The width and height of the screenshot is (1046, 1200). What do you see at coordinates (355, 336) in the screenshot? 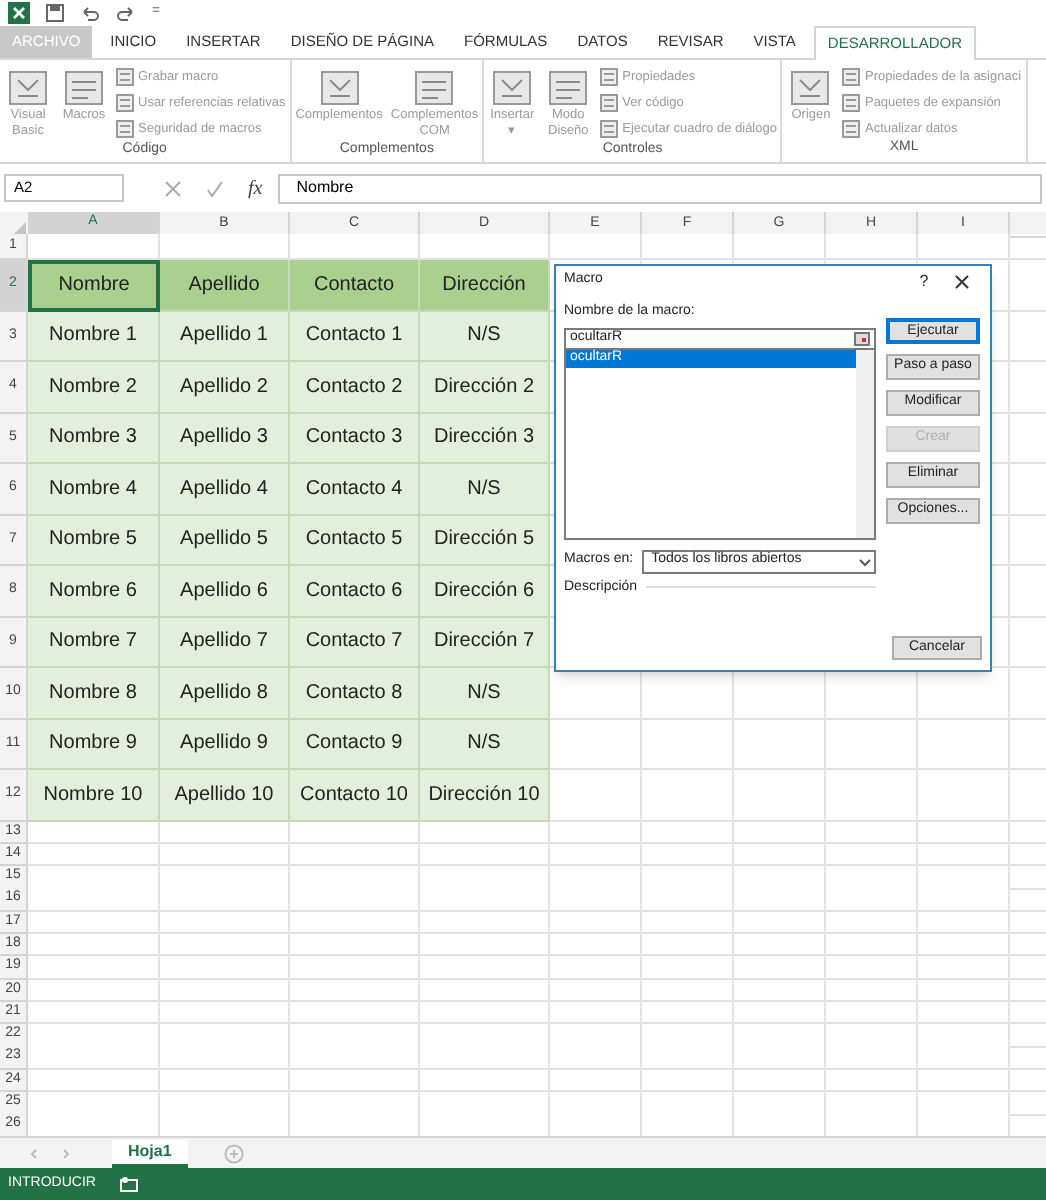
I see `table-cell: Contacto 1` at bounding box center [355, 336].